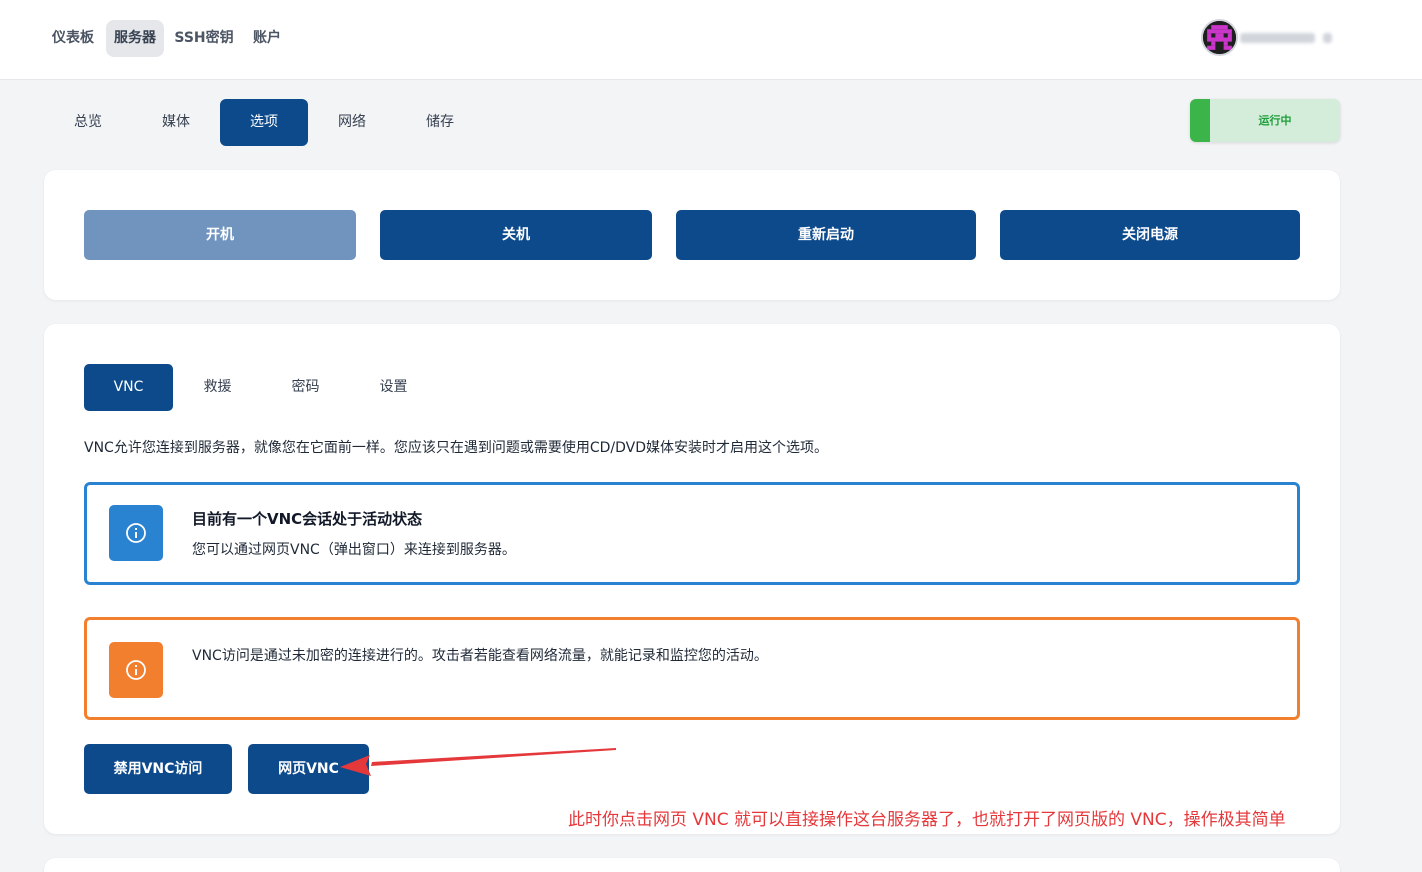  I want to click on shutdown-button: 关机, so click(516, 235).